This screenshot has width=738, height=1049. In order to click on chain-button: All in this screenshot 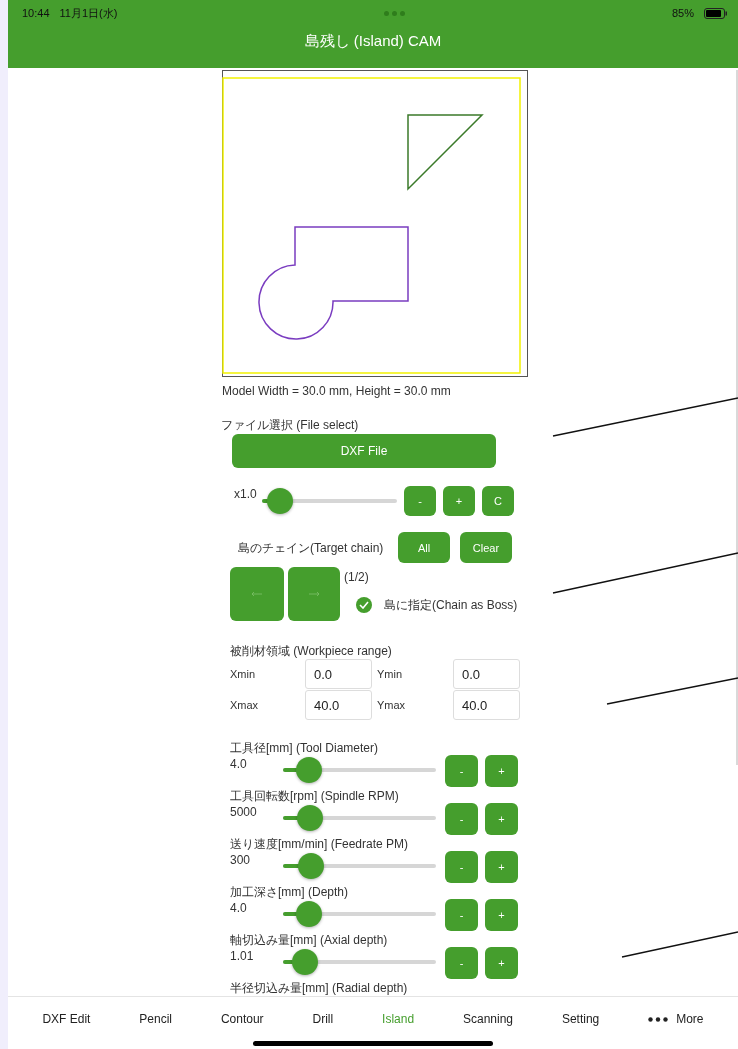, I will do `click(424, 547)`.